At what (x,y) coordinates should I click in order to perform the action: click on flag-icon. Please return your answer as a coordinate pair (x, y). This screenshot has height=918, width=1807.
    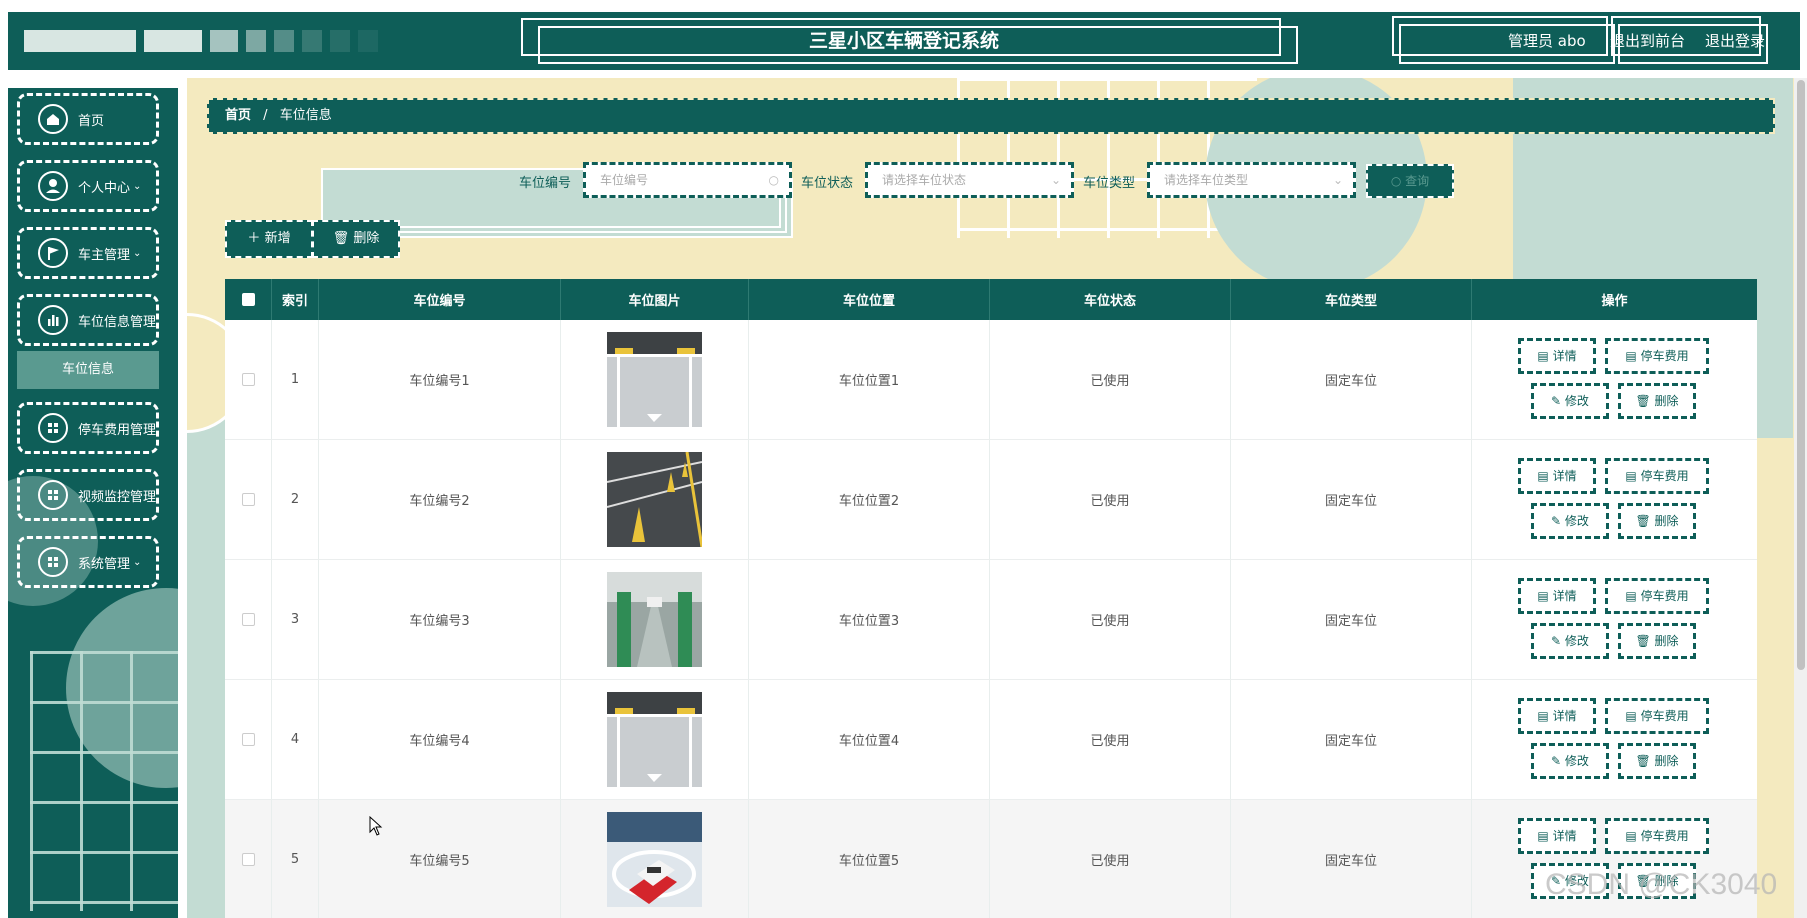
    Looking at the image, I should click on (53, 253).